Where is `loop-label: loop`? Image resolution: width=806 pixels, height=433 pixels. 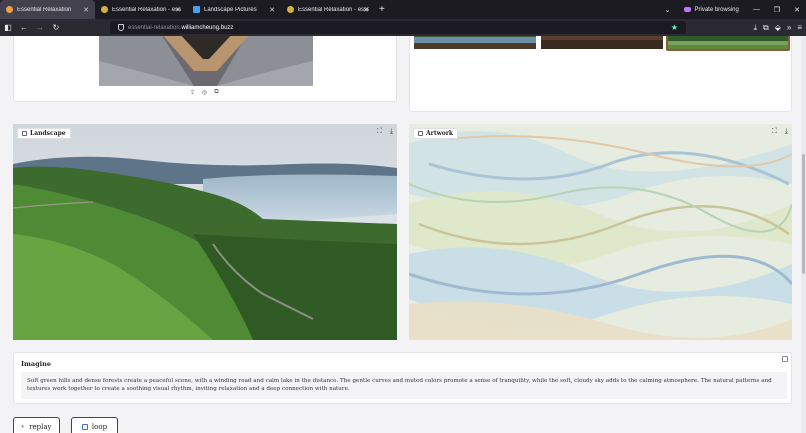
loop-label: loop is located at coordinates (99, 427).